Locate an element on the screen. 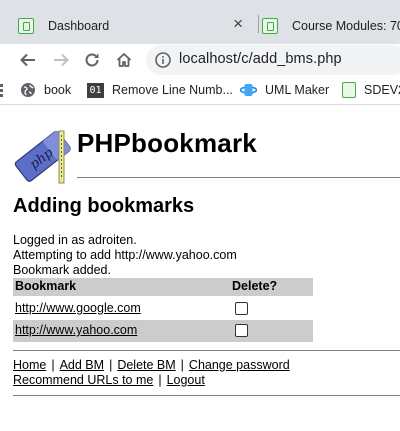  bookmark-label: book is located at coordinates (58, 90).